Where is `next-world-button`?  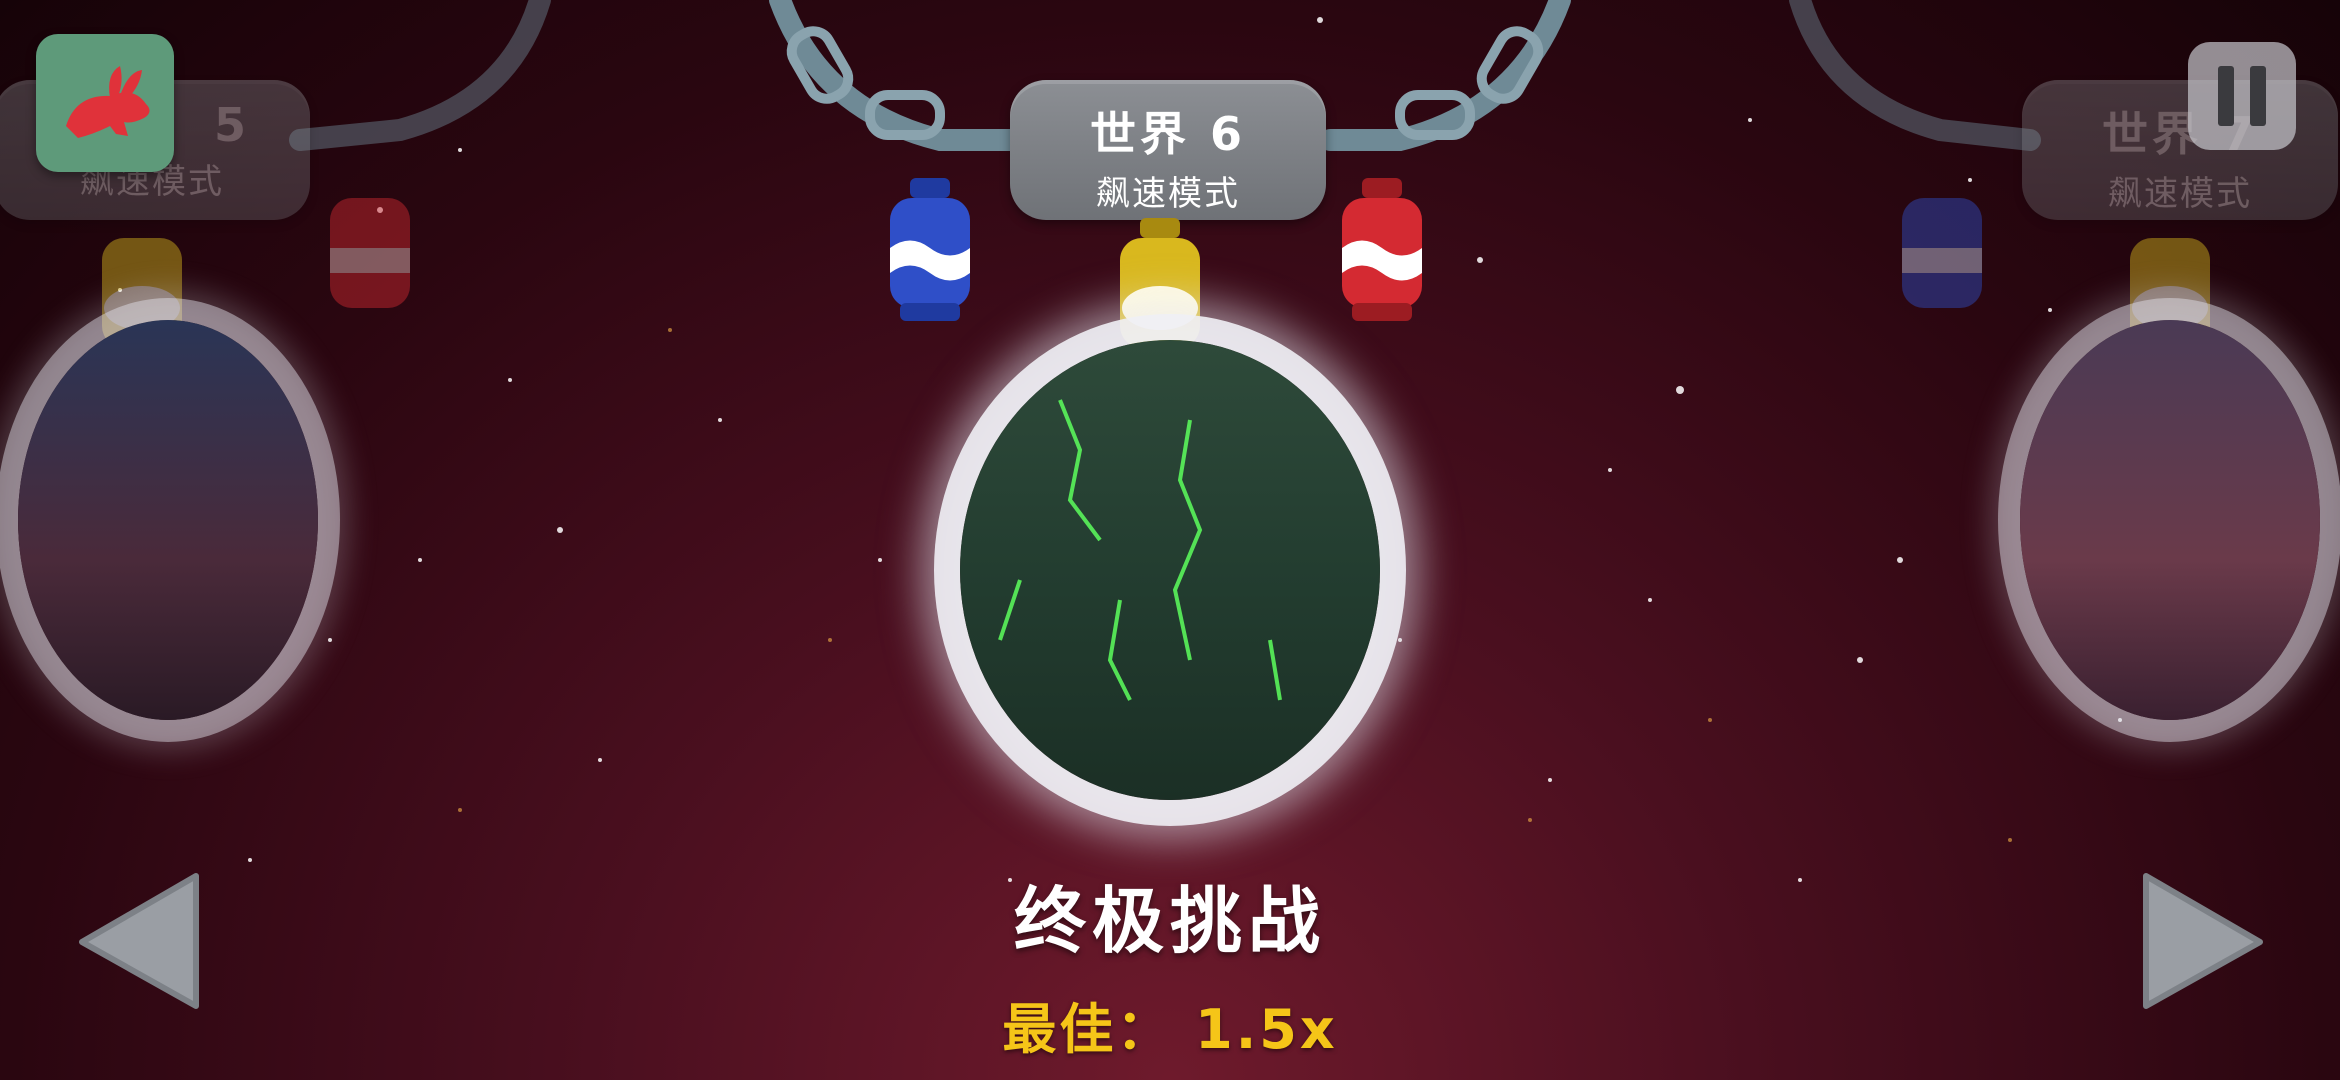
next-world-button is located at coordinates (2202, 941).